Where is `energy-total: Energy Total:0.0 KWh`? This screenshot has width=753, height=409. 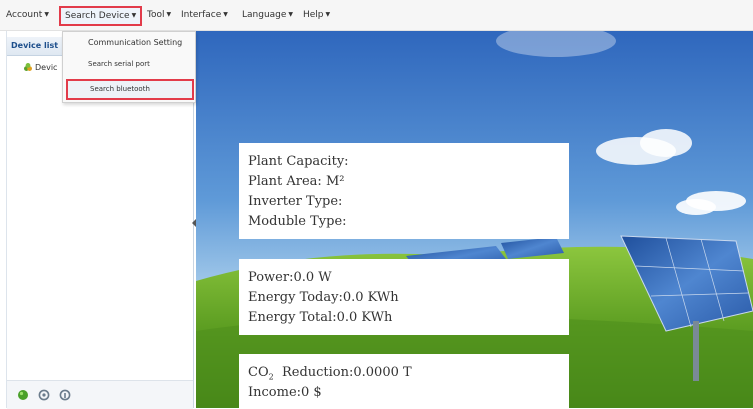
energy-total: Energy Total:0.0 KWh is located at coordinates (320, 317).